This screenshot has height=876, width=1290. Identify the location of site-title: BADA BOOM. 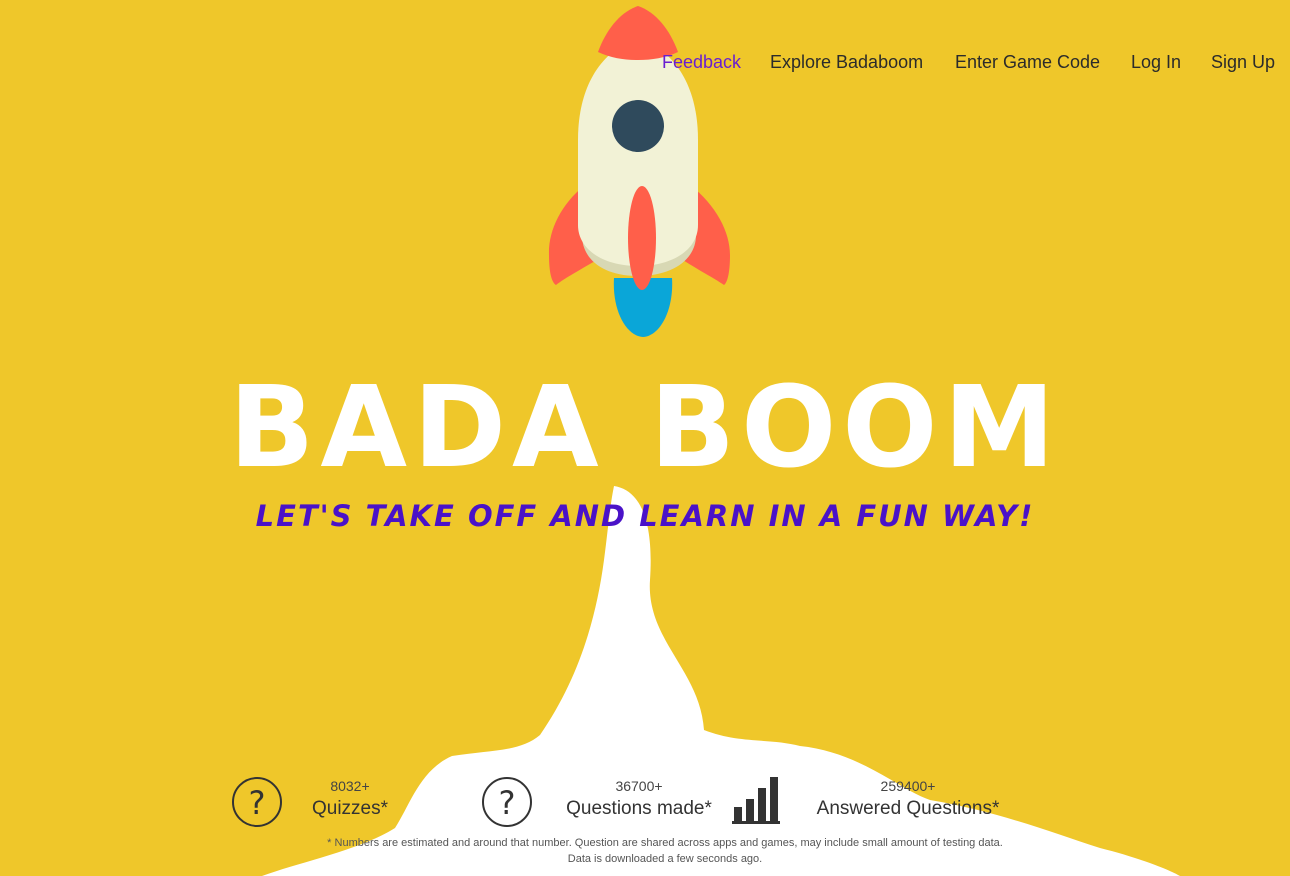
(645, 428).